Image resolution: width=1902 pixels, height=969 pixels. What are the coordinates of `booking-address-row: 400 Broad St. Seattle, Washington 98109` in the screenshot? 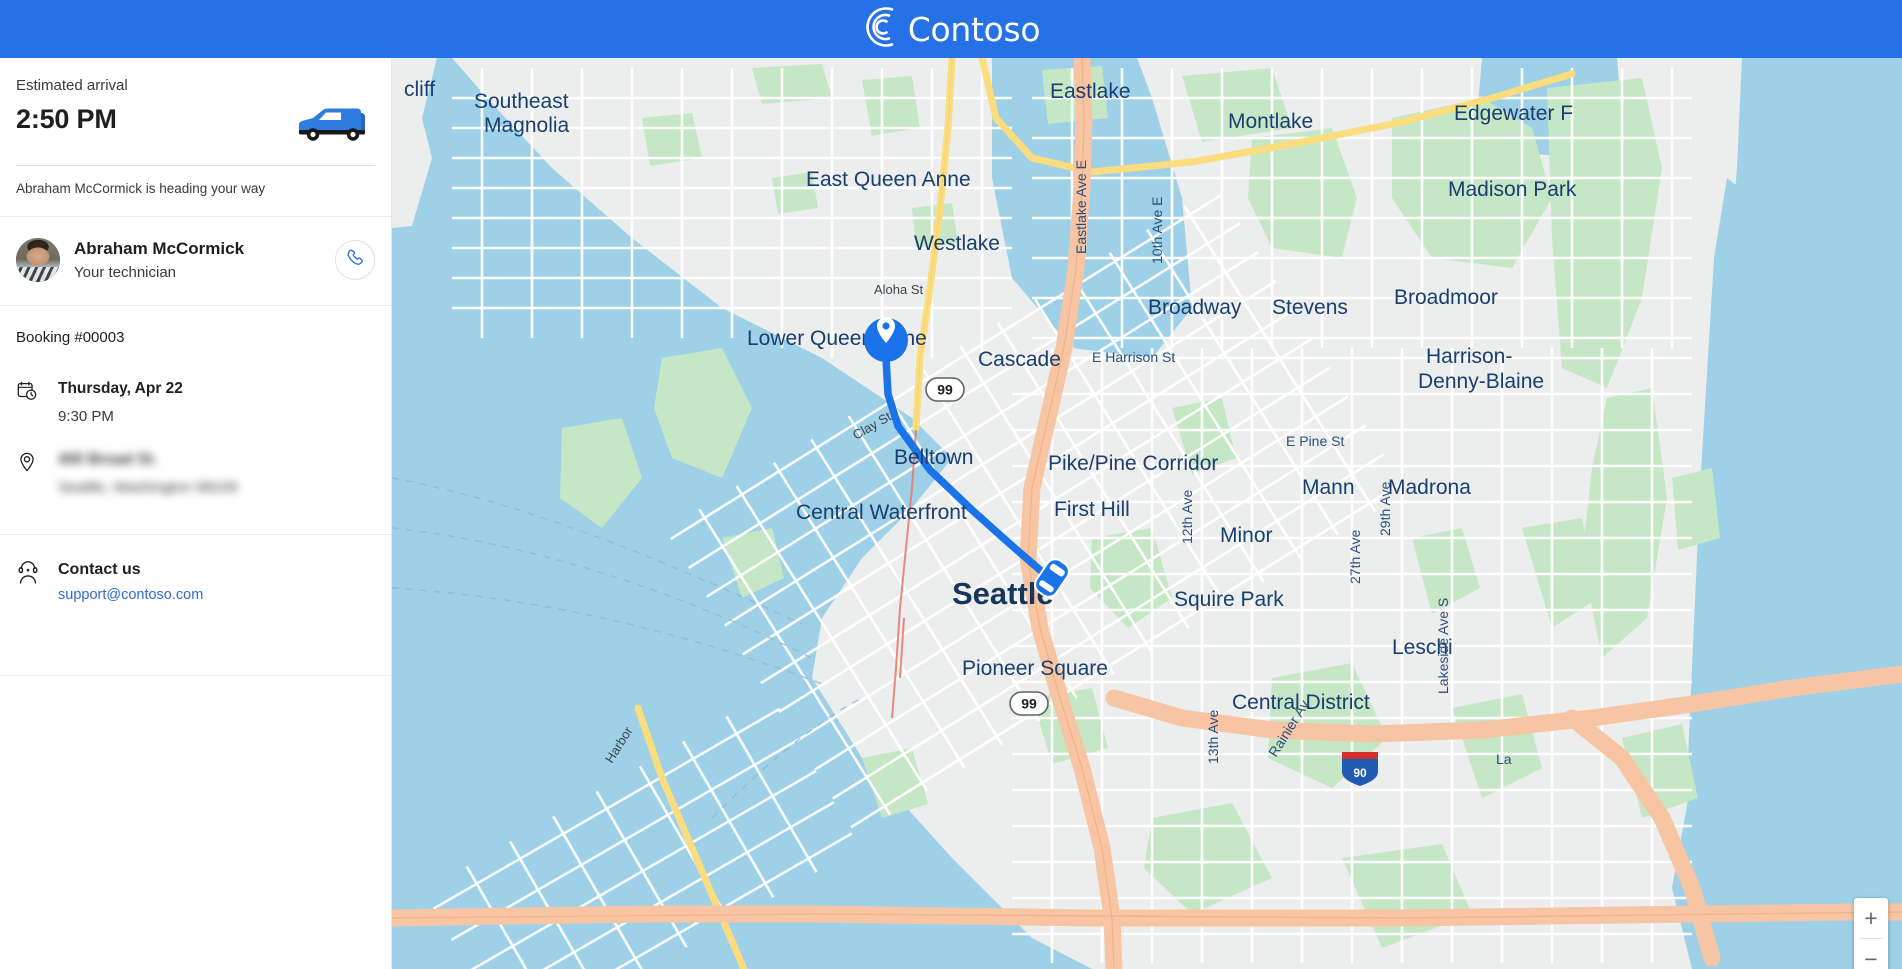 It's located at (195, 480).